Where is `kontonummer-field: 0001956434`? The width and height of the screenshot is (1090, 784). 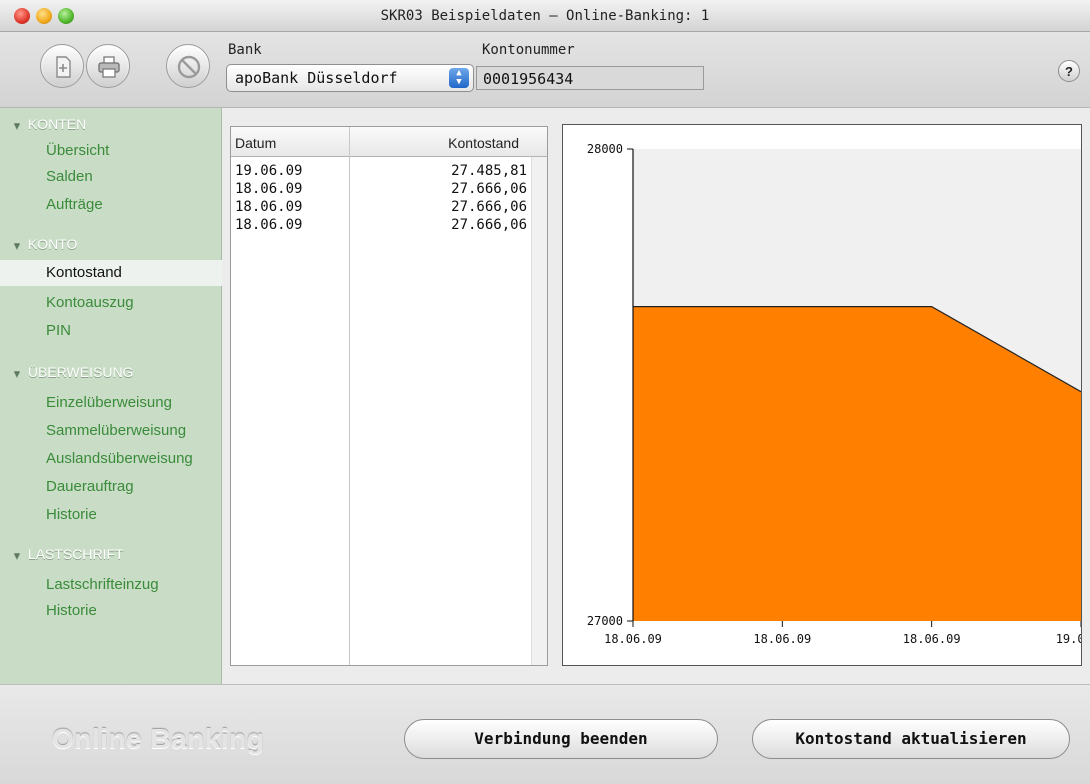
kontonummer-field: 0001956434 is located at coordinates (590, 78).